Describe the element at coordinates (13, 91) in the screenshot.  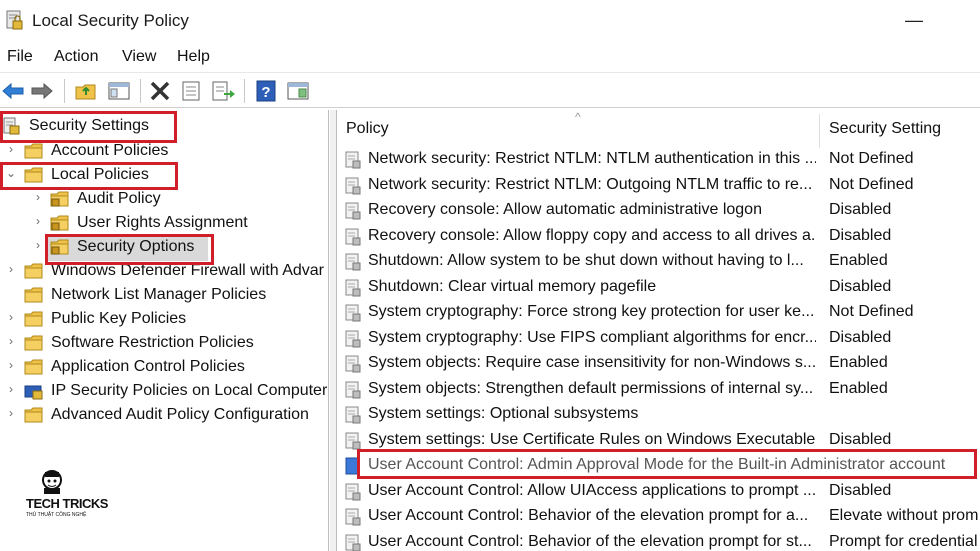
I see `back-arrow-icon` at that location.